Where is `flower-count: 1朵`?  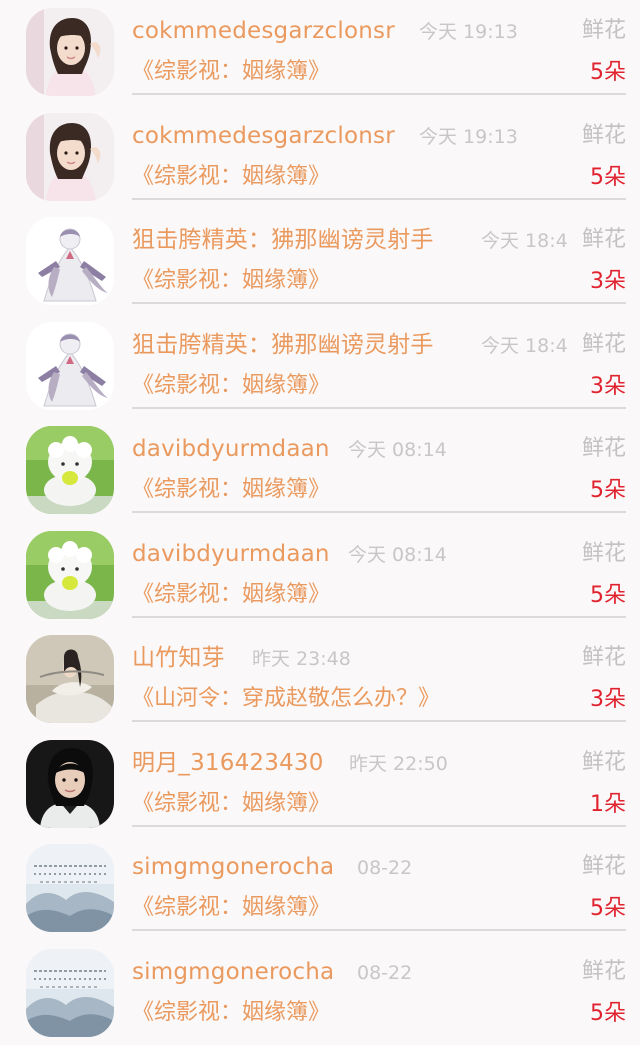
flower-count: 1朵 is located at coordinates (608, 805).